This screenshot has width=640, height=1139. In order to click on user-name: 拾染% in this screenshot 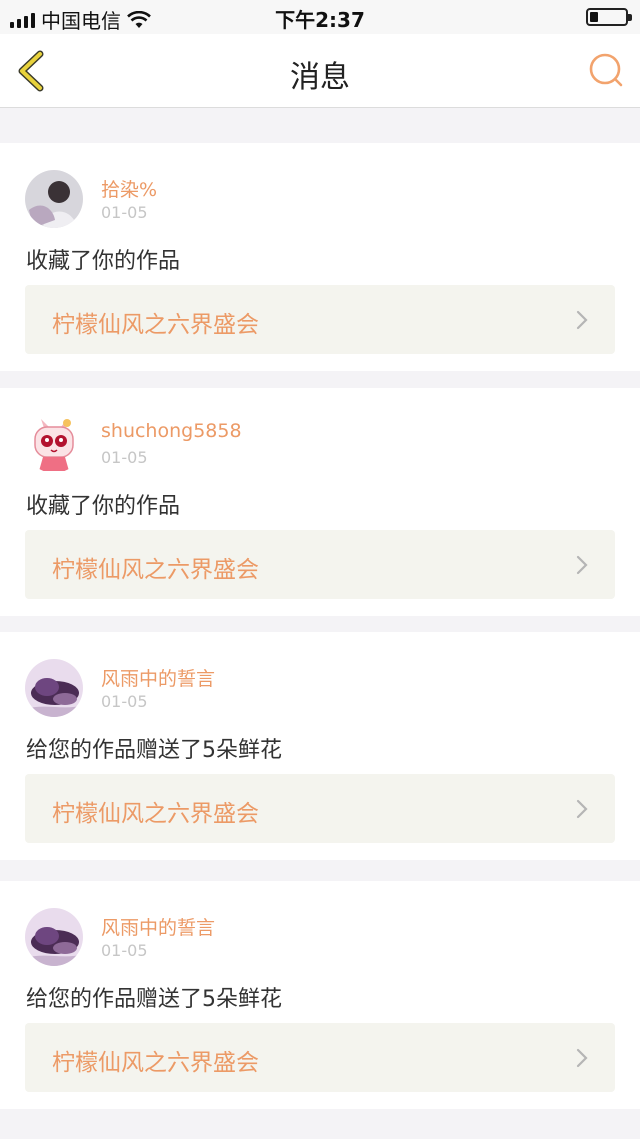, I will do `click(129, 188)`.